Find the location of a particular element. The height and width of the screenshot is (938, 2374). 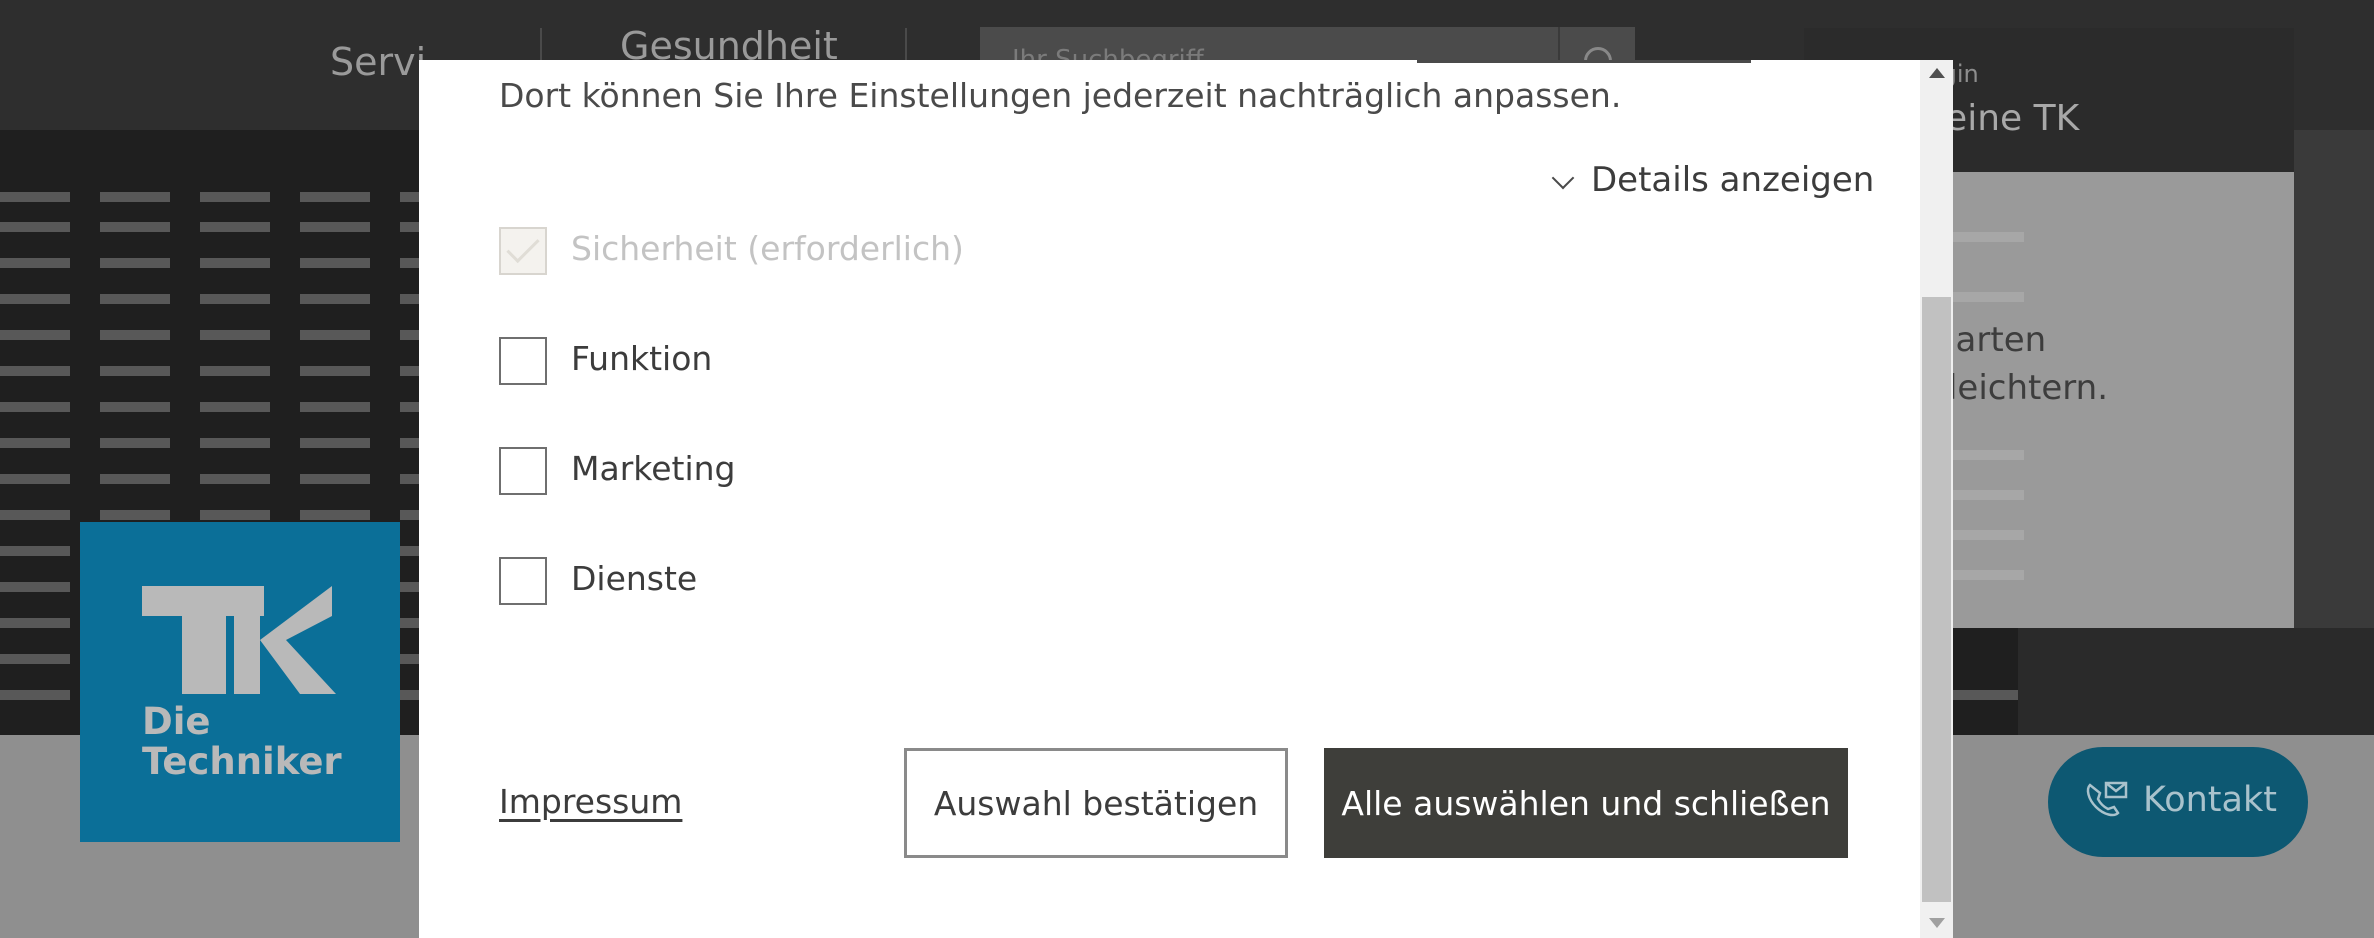

checkbox-dienste is located at coordinates (523, 581).